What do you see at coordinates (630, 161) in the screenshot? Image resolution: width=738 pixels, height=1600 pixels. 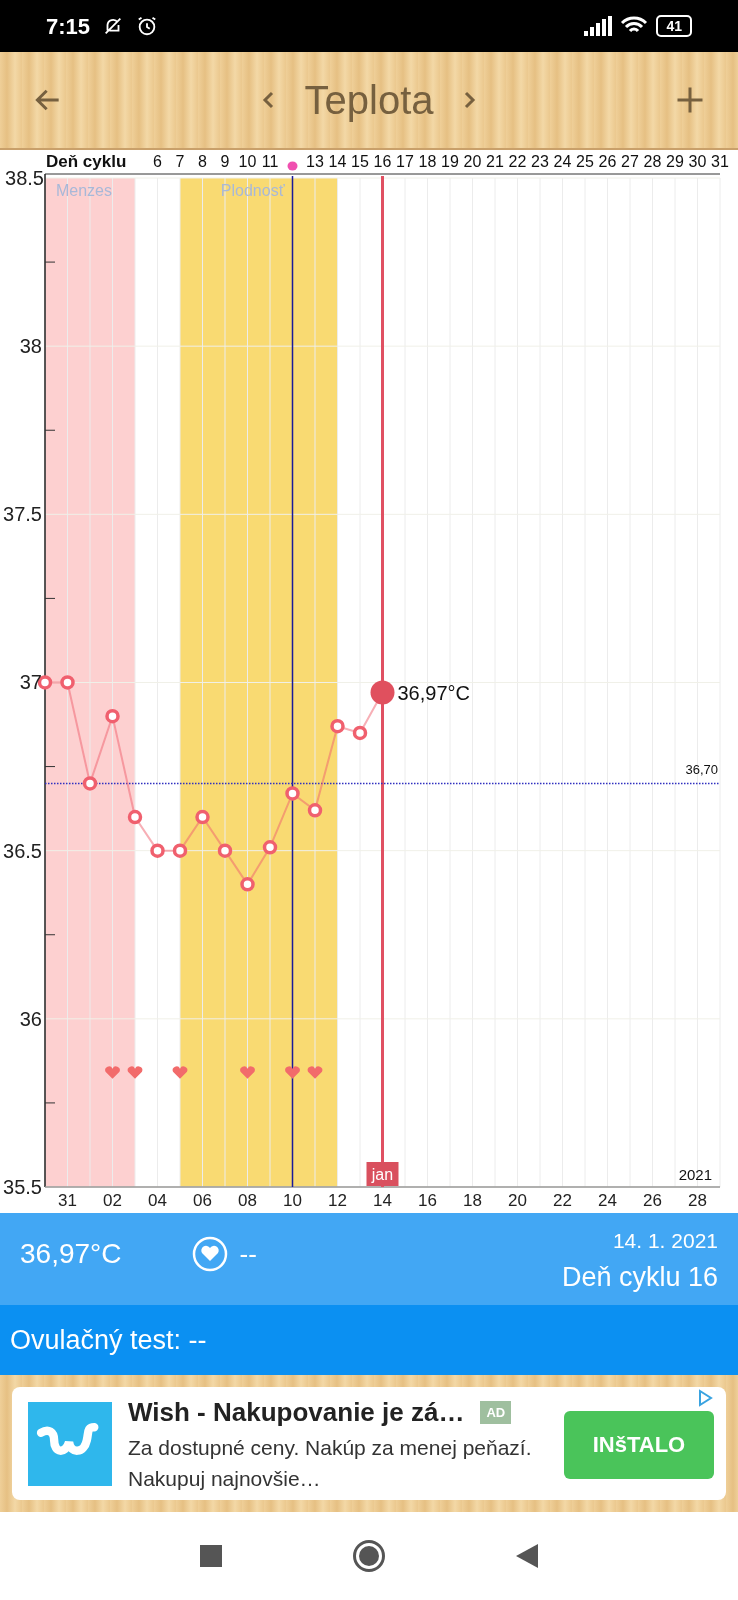 I see `cycle-day-label: 27` at bounding box center [630, 161].